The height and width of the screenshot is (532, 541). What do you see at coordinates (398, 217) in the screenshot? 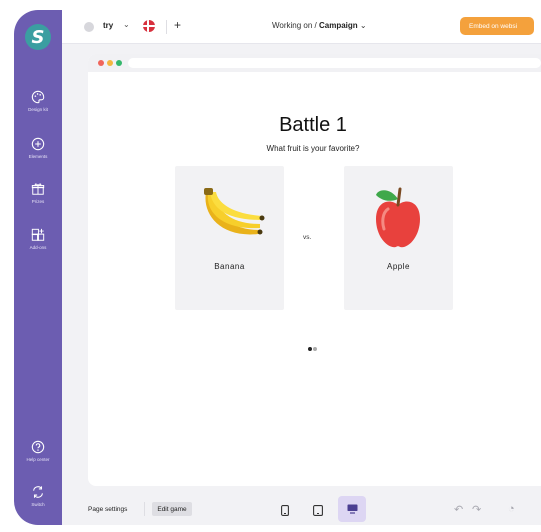
I see `apple-icon` at bounding box center [398, 217].